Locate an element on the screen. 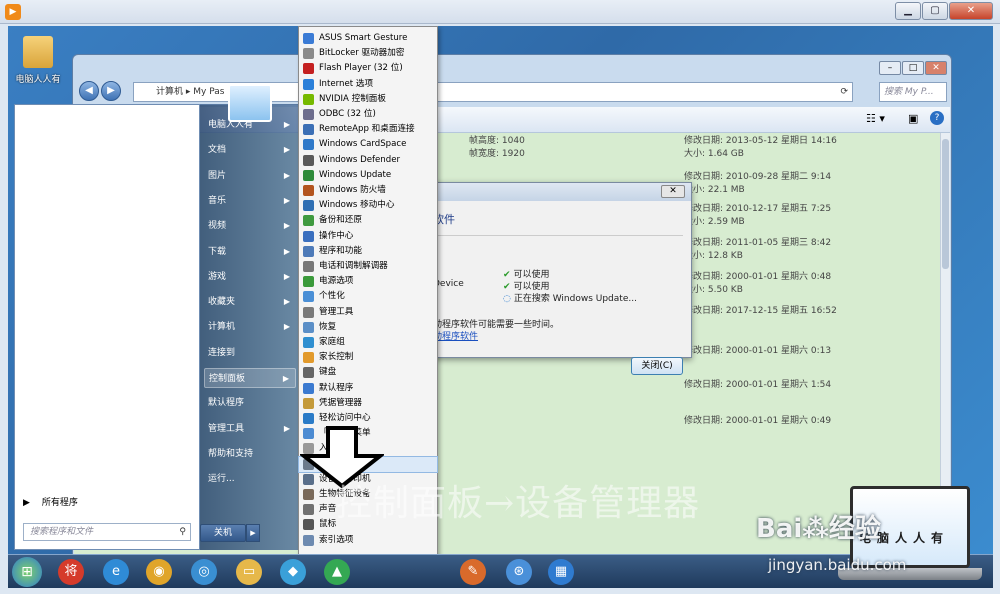  help-icon: ? is located at coordinates (937, 118).